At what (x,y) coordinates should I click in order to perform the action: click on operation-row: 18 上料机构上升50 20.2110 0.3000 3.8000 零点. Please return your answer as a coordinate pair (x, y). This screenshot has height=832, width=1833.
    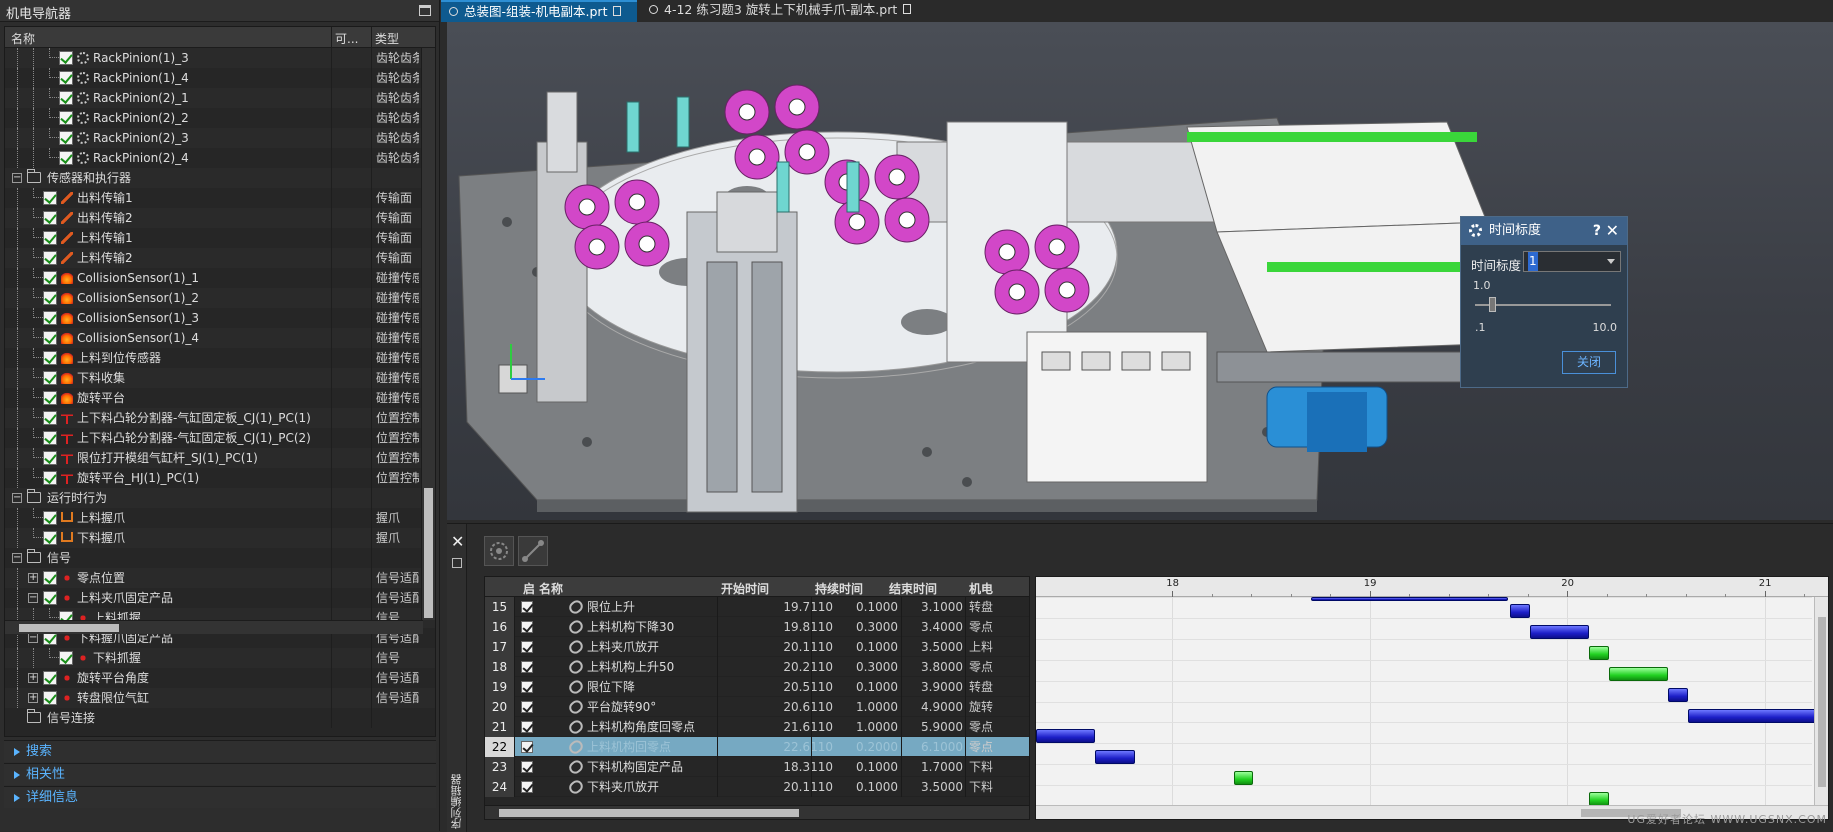
    Looking at the image, I should click on (757, 667).